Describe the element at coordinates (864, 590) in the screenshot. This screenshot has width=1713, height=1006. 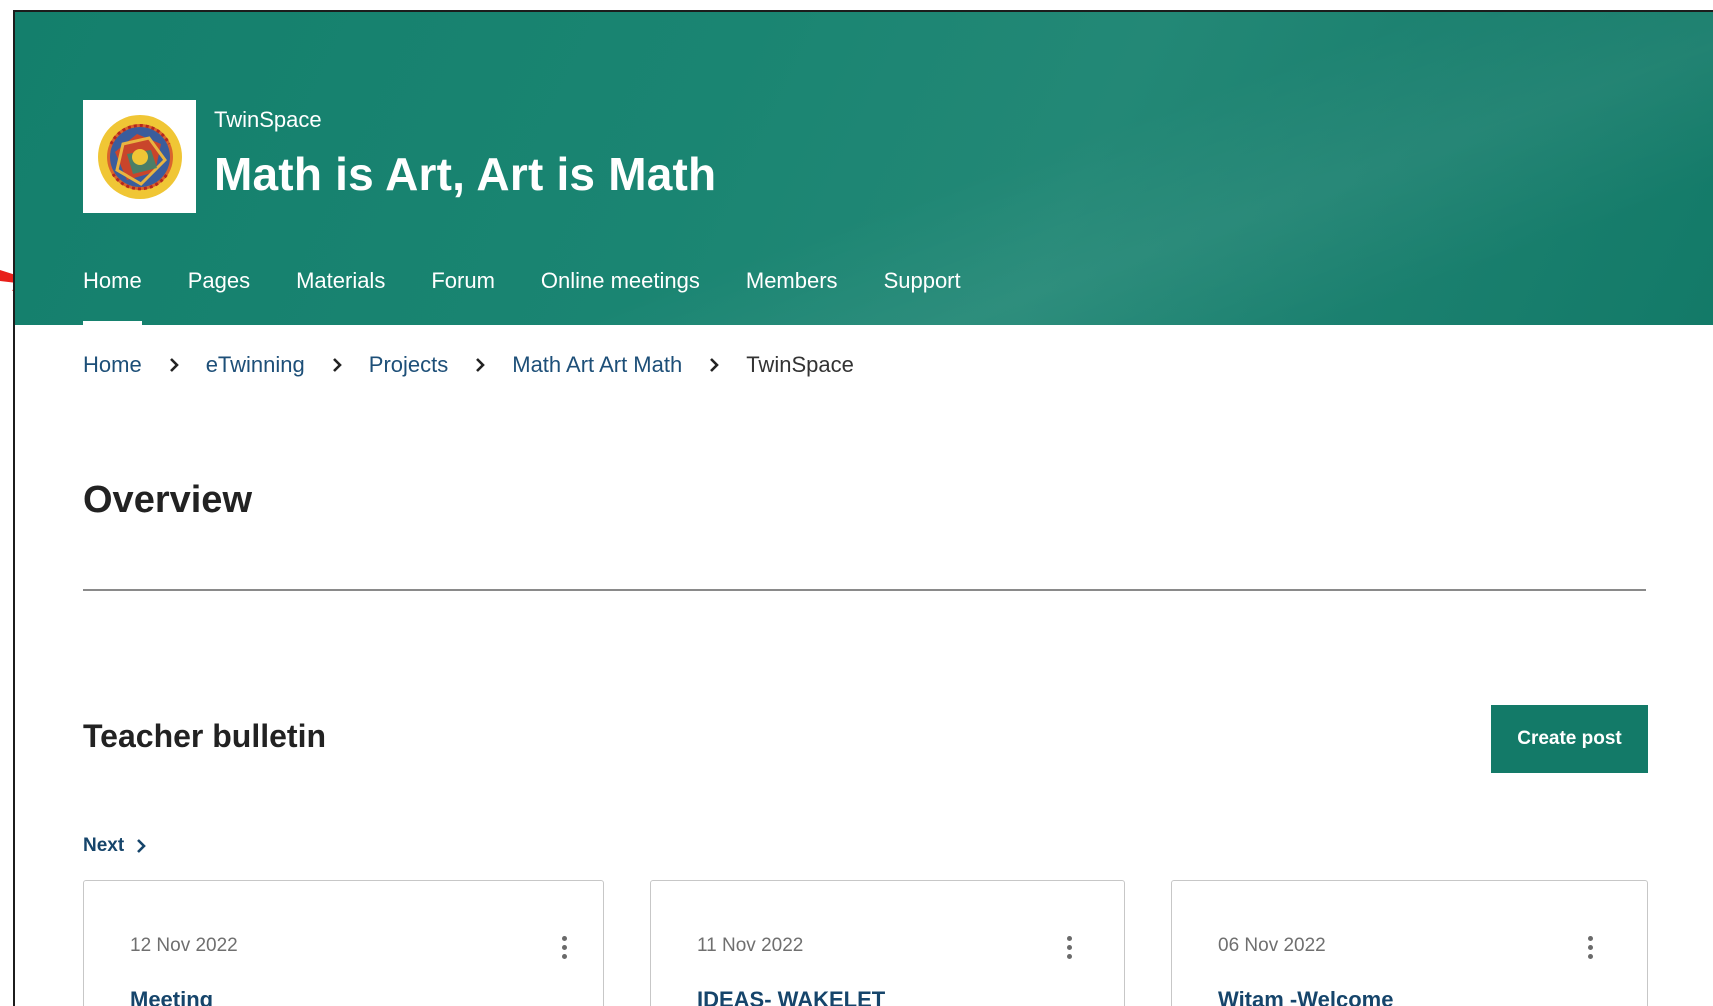
I see `divider` at that location.